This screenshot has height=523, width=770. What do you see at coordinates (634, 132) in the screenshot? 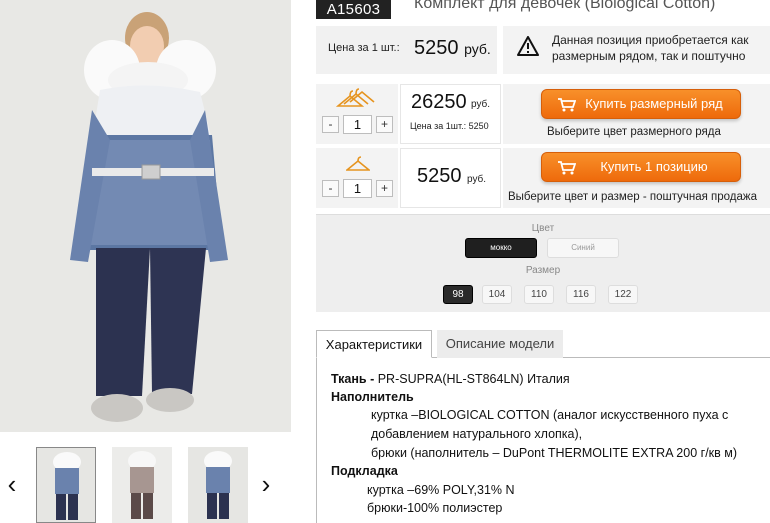
I see `size-row-hint: Выберите цвет размерного ряда` at bounding box center [634, 132].